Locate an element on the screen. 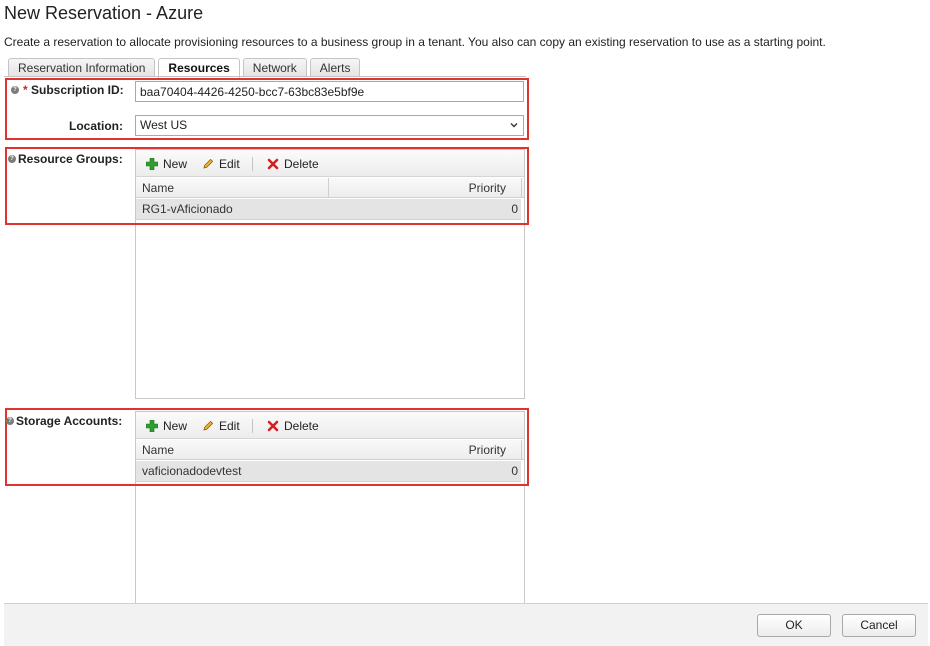 The image size is (930, 646). subscription-id-input is located at coordinates (329, 91).